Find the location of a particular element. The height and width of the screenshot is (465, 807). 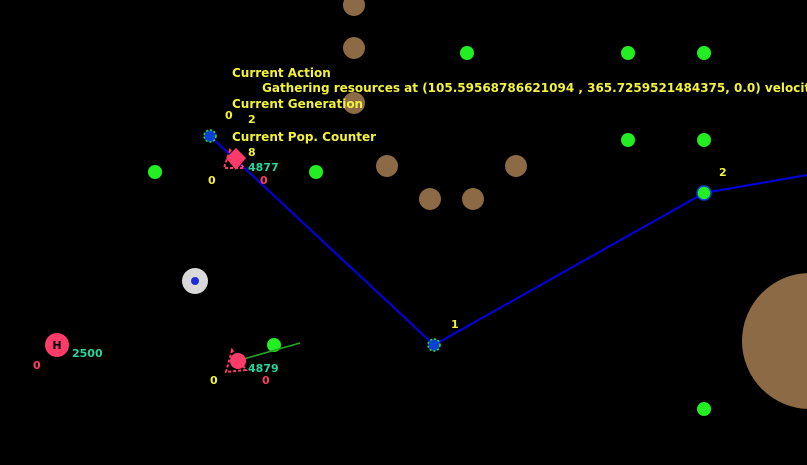

spawn-marker is located at coordinates (195, 281).